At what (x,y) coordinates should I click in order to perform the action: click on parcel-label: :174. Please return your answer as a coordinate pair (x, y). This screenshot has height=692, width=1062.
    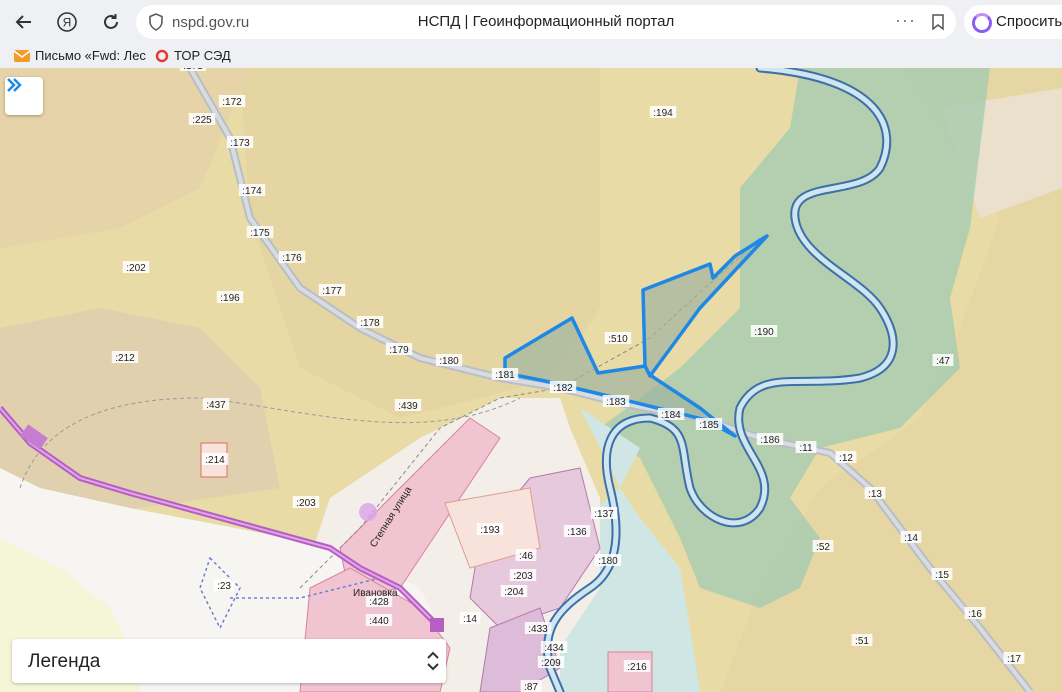
    Looking at the image, I should click on (252, 191).